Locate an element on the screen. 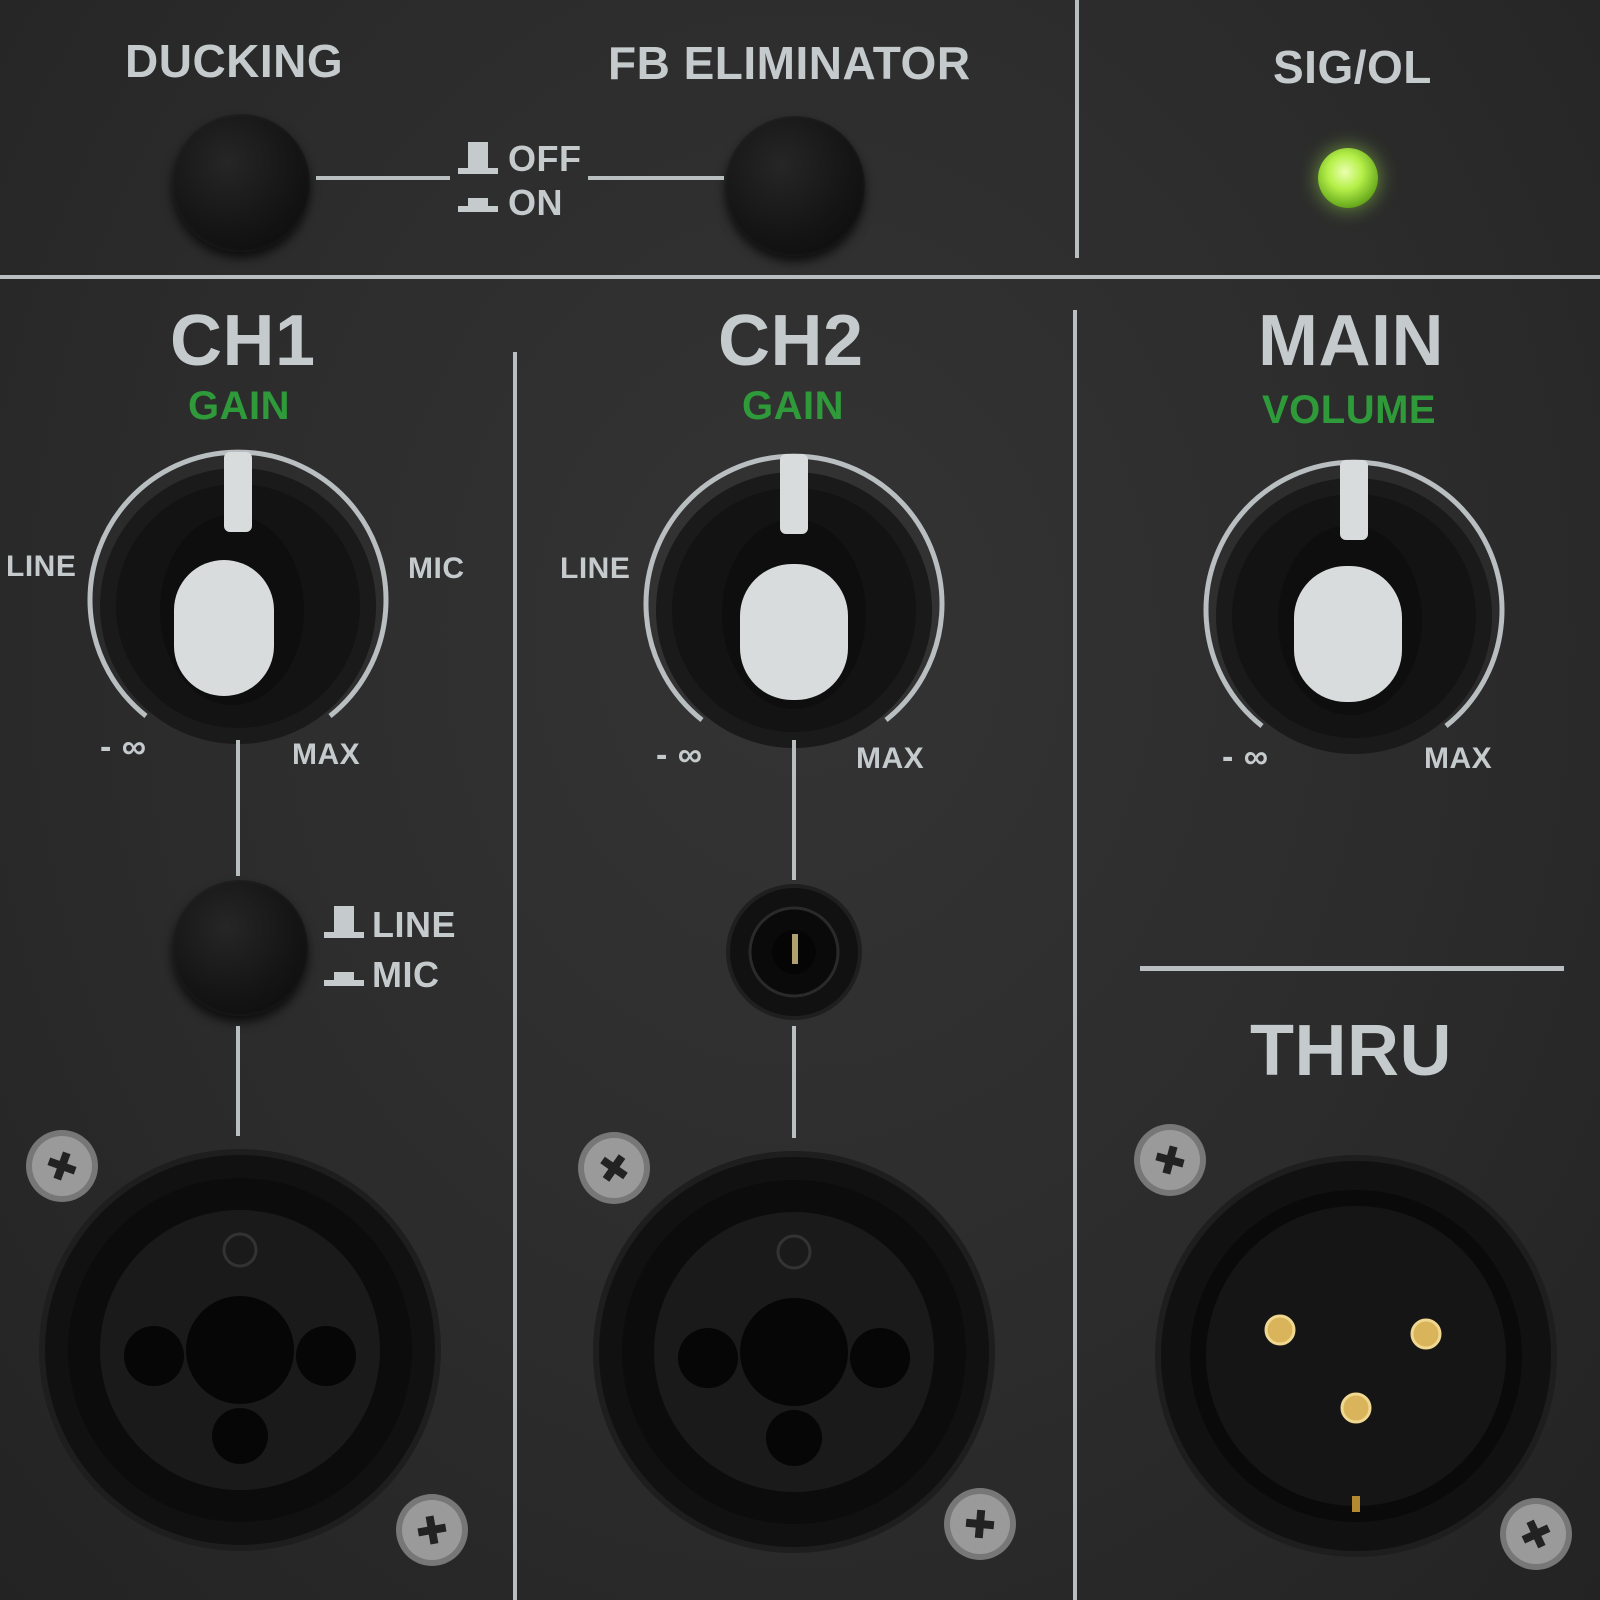  main-thru-divider is located at coordinates (1352, 968).